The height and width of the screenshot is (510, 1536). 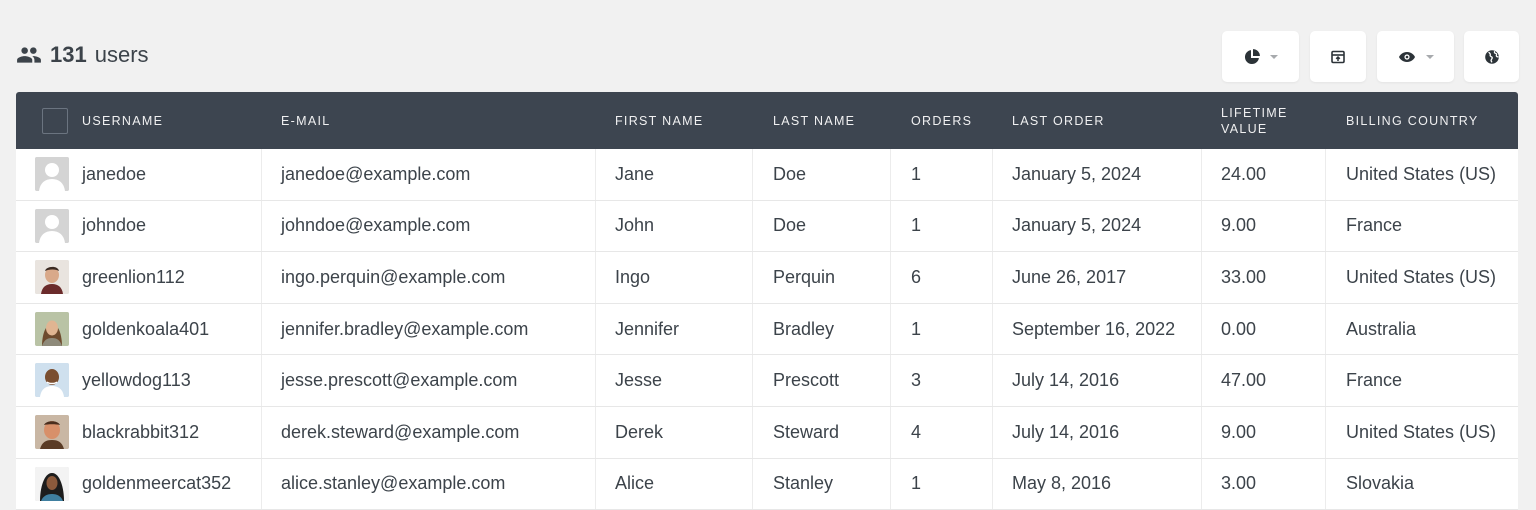 I want to click on column-header-last-name: Last Name, so click(x=814, y=120).